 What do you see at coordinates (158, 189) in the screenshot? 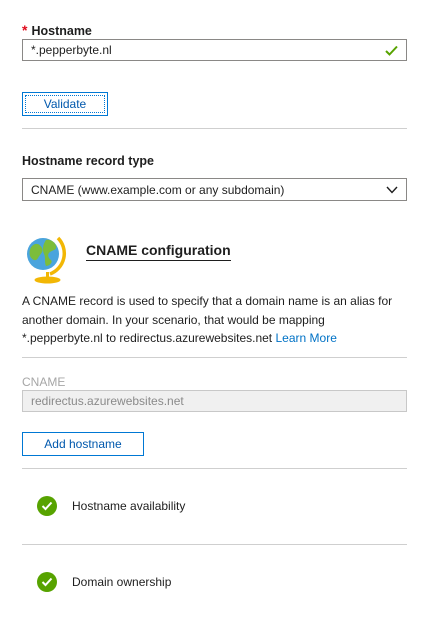
I see `record-type-value: CNAME (www.example.com or any subdomain)` at bounding box center [158, 189].